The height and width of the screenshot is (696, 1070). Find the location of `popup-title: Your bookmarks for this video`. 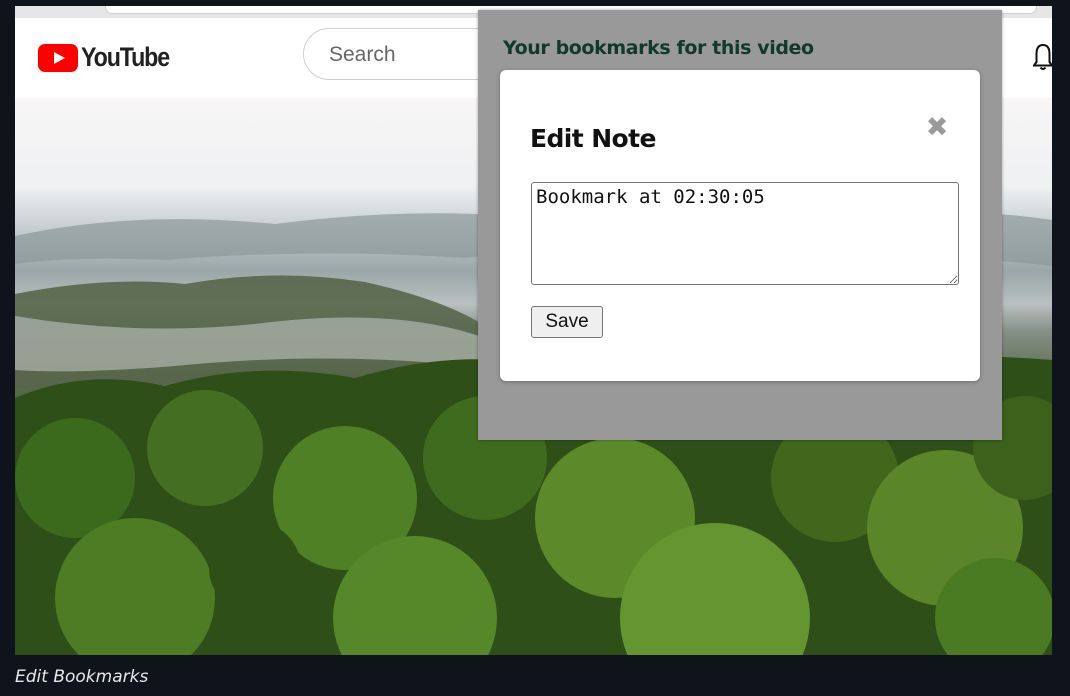

popup-title: Your bookmarks for this video is located at coordinates (658, 48).